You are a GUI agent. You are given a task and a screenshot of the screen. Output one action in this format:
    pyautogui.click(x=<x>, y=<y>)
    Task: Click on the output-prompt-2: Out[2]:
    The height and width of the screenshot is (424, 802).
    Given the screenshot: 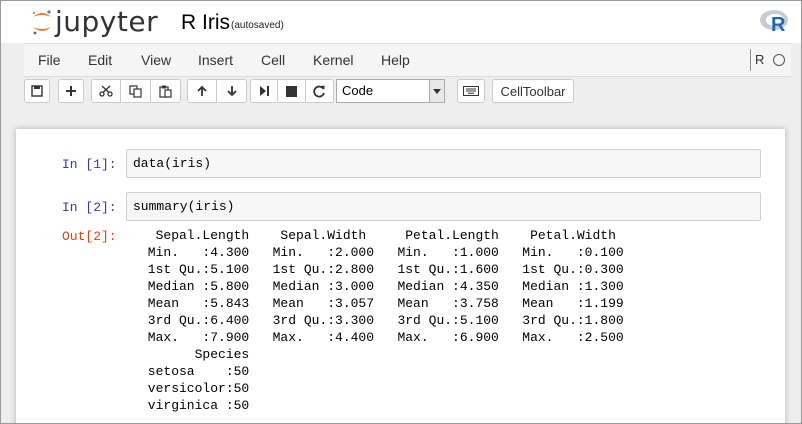 What is the action you would take?
    pyautogui.click(x=89, y=236)
    